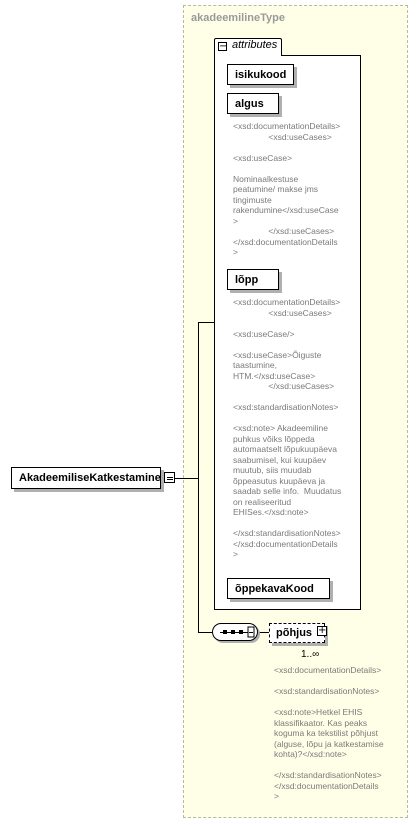 This screenshot has height=825, width=417. What do you see at coordinates (322, 631) in the screenshot?
I see `plus-box-icon: +` at bounding box center [322, 631].